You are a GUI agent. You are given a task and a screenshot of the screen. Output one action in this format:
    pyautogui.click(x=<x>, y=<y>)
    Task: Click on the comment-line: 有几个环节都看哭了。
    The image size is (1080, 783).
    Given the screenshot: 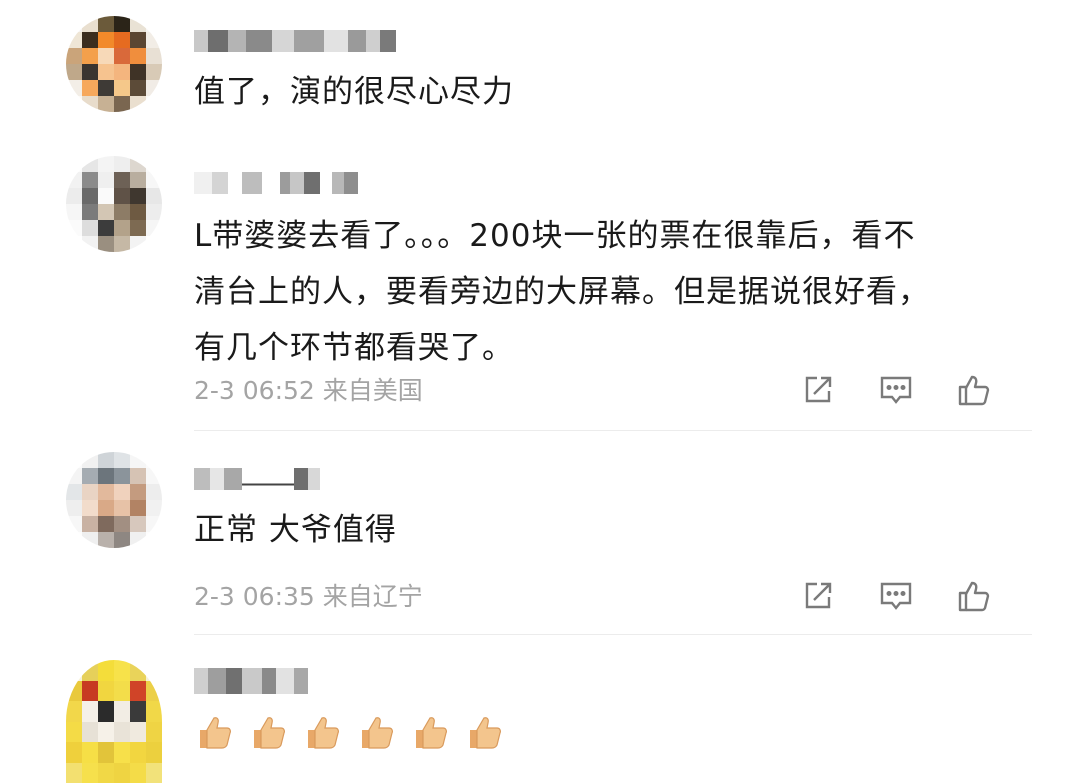 What is the action you would take?
    pyautogui.click(x=354, y=348)
    